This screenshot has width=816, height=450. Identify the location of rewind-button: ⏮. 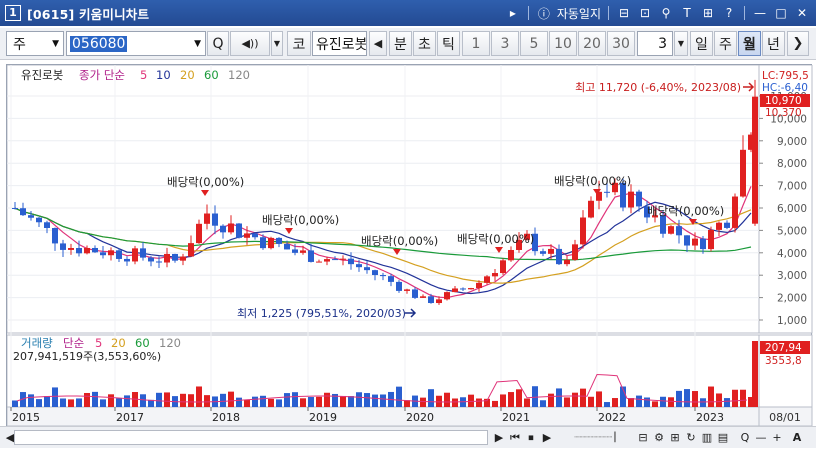
(515, 437).